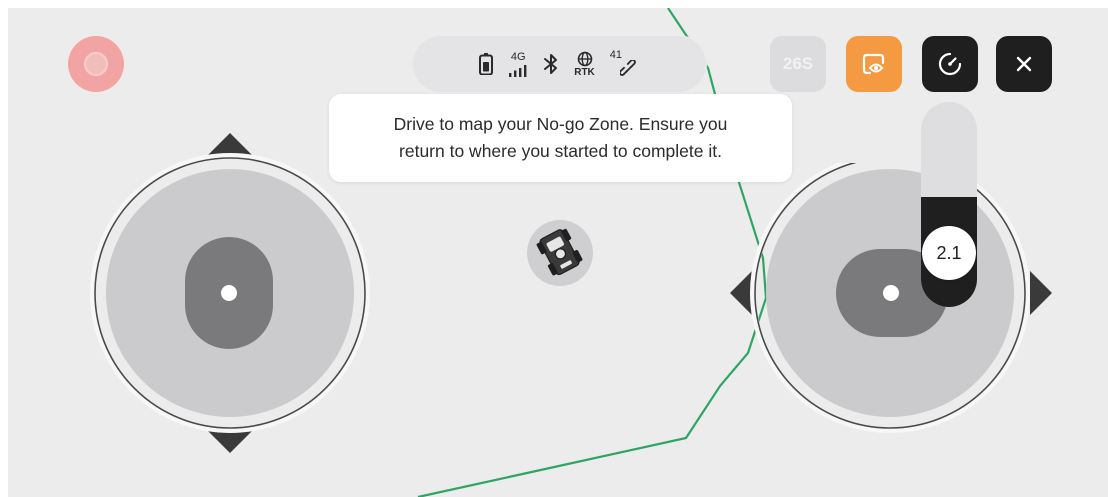  I want to click on timer-button: 26S, so click(798, 64).